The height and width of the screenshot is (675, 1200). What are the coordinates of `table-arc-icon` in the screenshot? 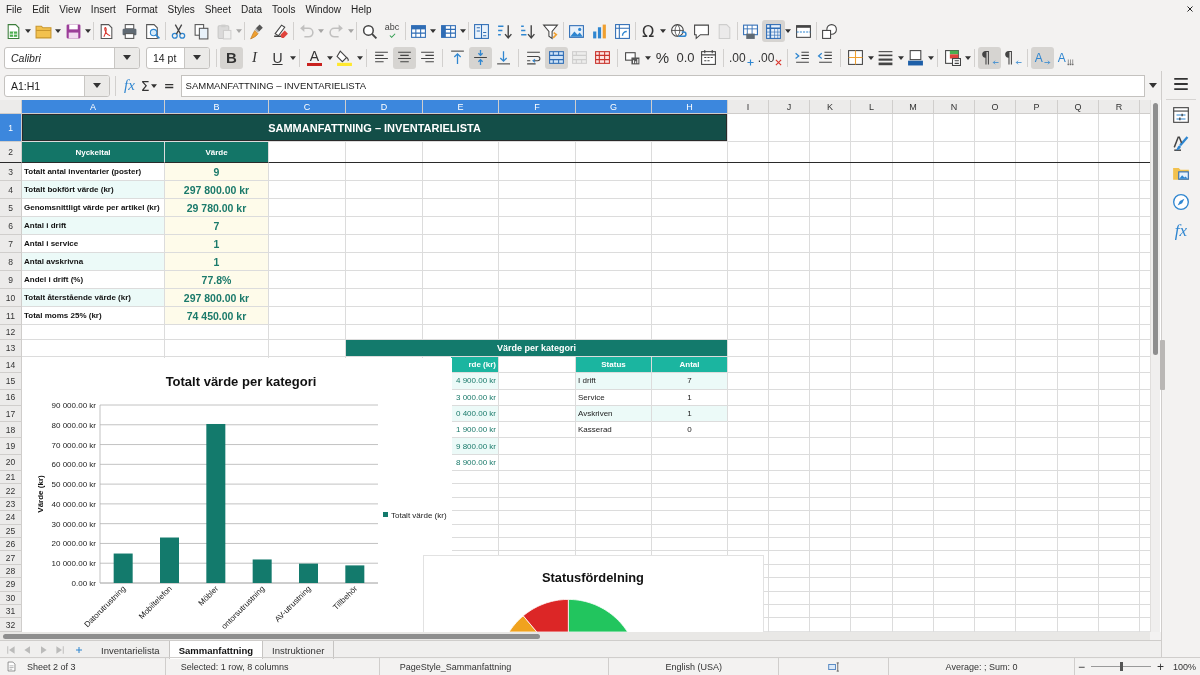 It's located at (622, 31).